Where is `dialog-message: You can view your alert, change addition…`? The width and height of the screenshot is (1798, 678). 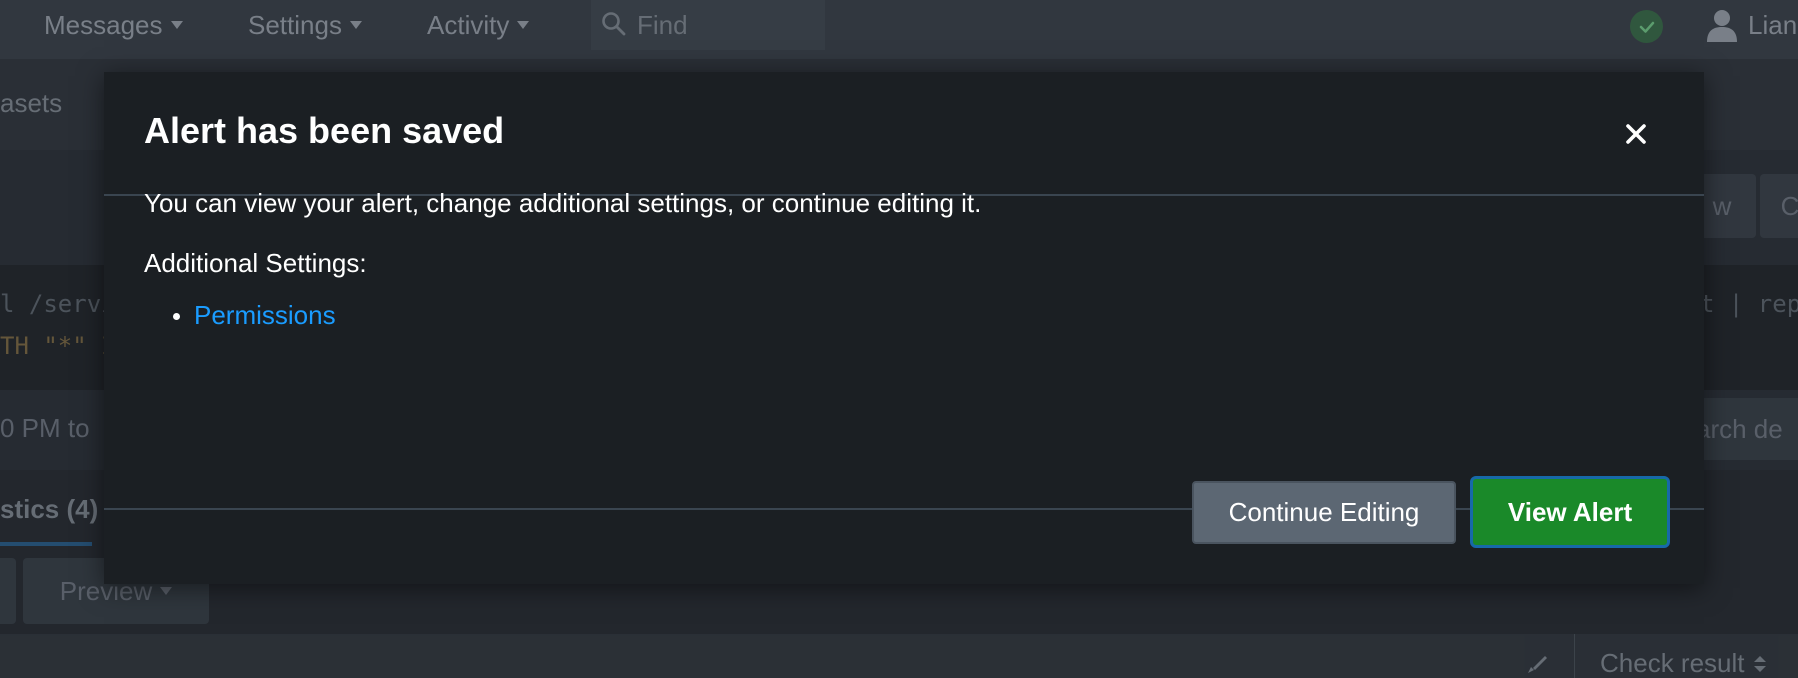 dialog-message: You can view your alert, change addition… is located at coordinates (563, 203).